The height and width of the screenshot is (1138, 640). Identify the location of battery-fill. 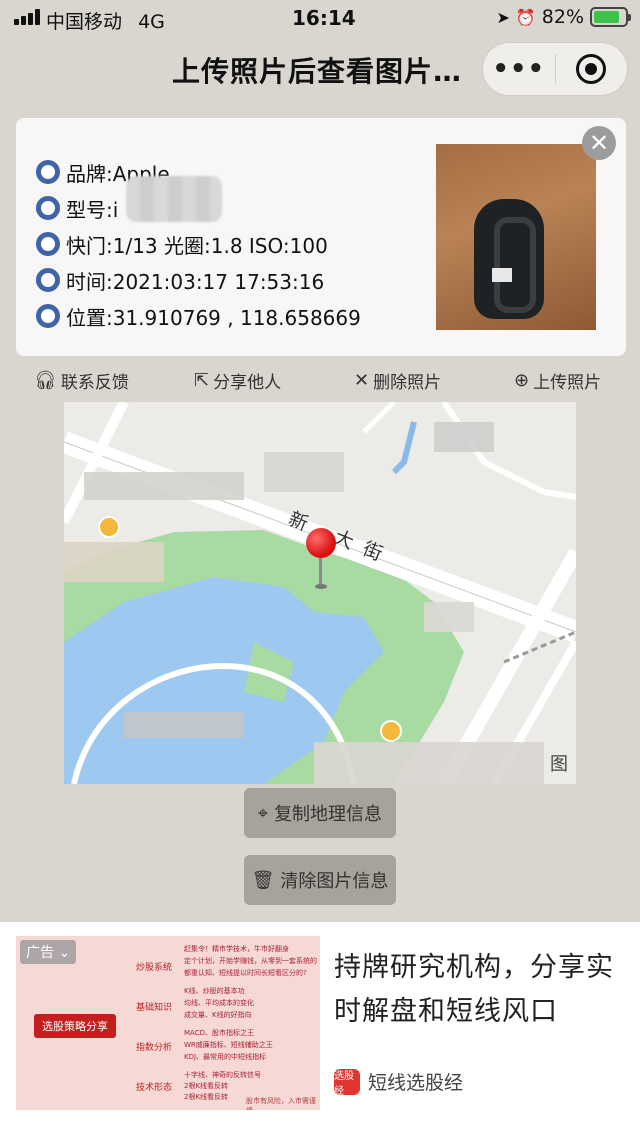
(606, 17).